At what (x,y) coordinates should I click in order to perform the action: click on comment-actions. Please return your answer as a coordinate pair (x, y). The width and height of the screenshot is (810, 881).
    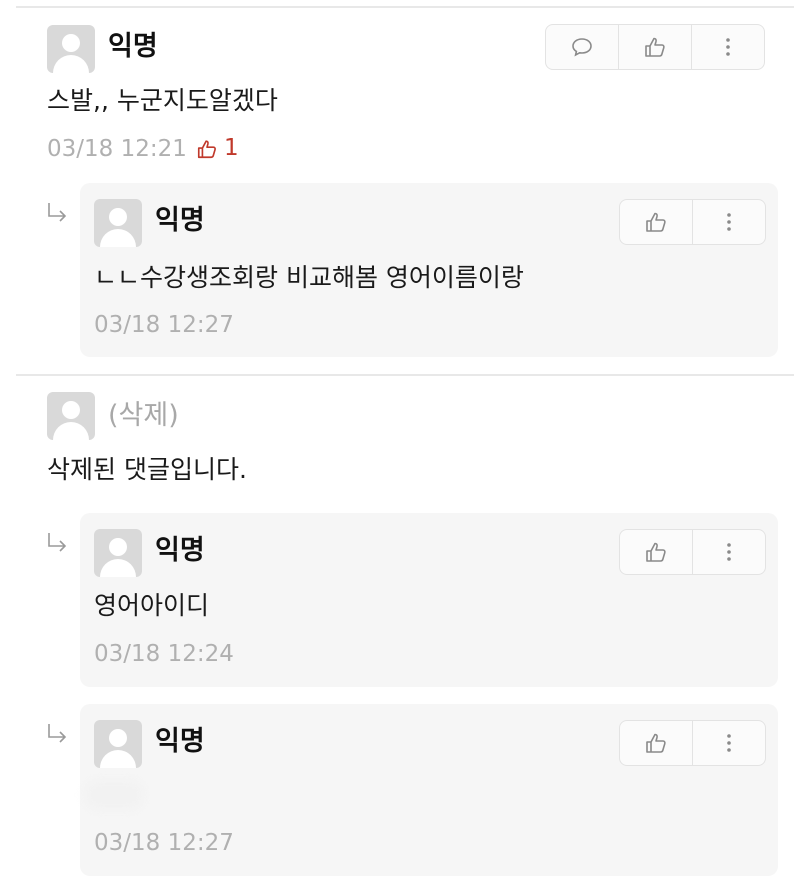
    Looking at the image, I should click on (655, 47).